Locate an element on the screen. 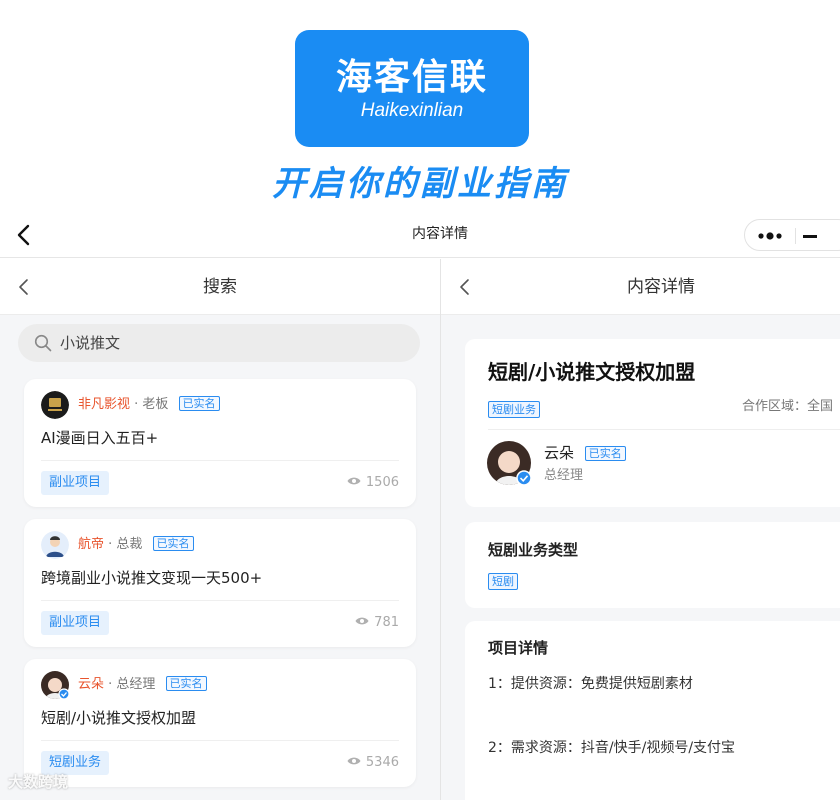 The height and width of the screenshot is (800, 840). type-tag-label: 短剧 is located at coordinates (503, 581).